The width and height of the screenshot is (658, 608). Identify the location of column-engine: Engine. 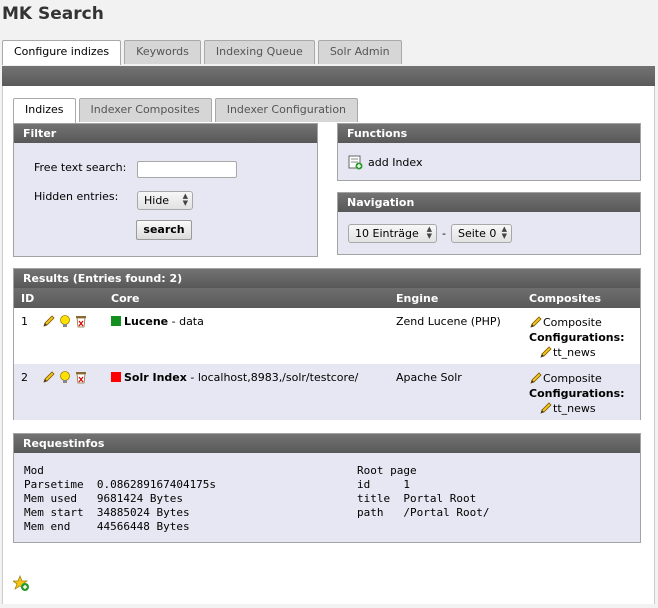
(417, 298).